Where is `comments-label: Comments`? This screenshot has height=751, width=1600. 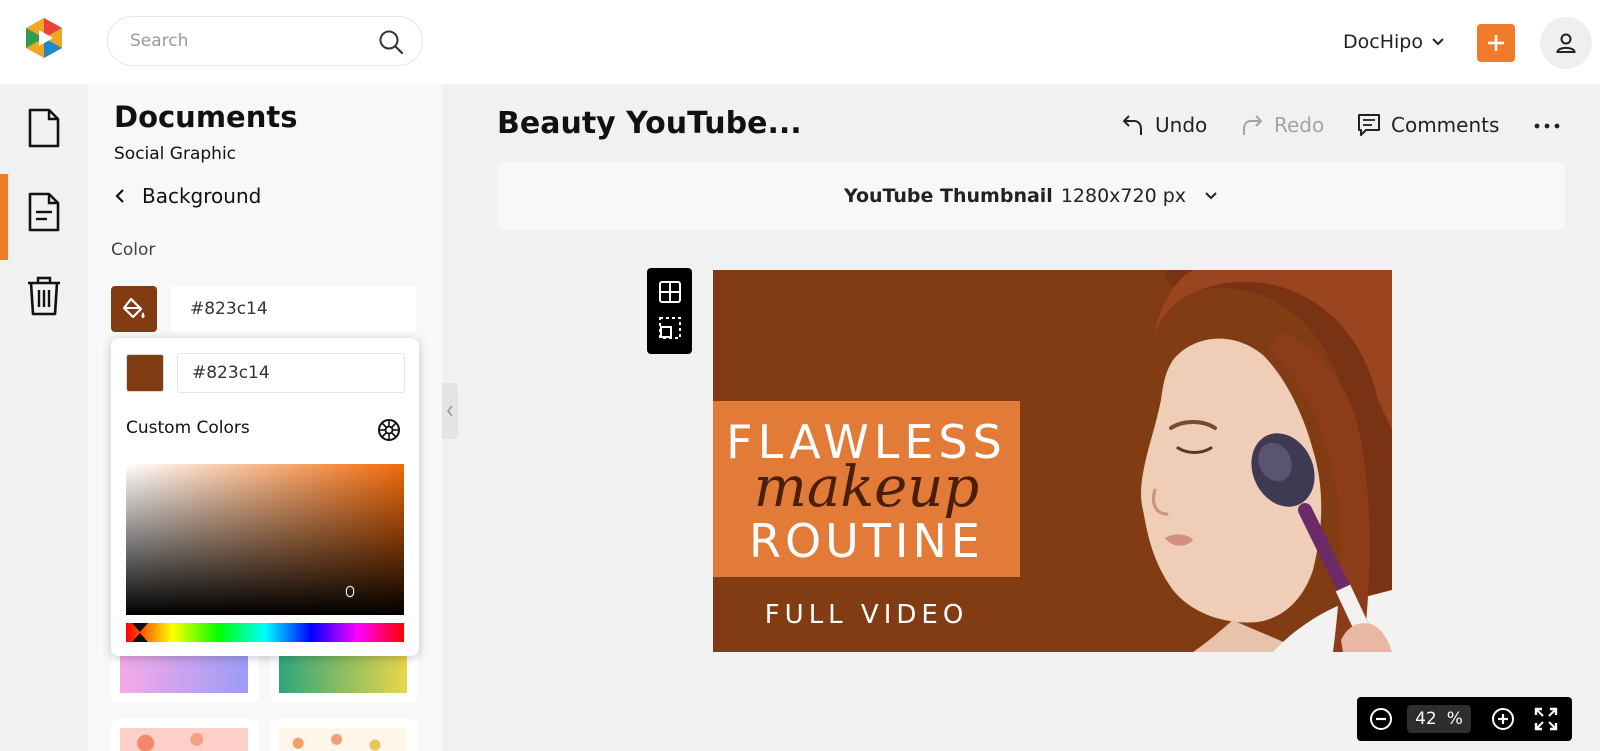 comments-label: Comments is located at coordinates (1445, 125).